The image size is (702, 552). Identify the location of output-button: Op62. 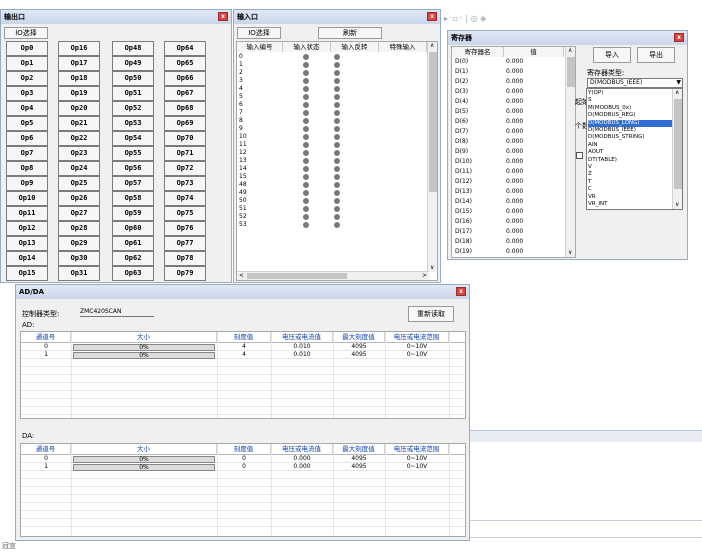
(133, 258).